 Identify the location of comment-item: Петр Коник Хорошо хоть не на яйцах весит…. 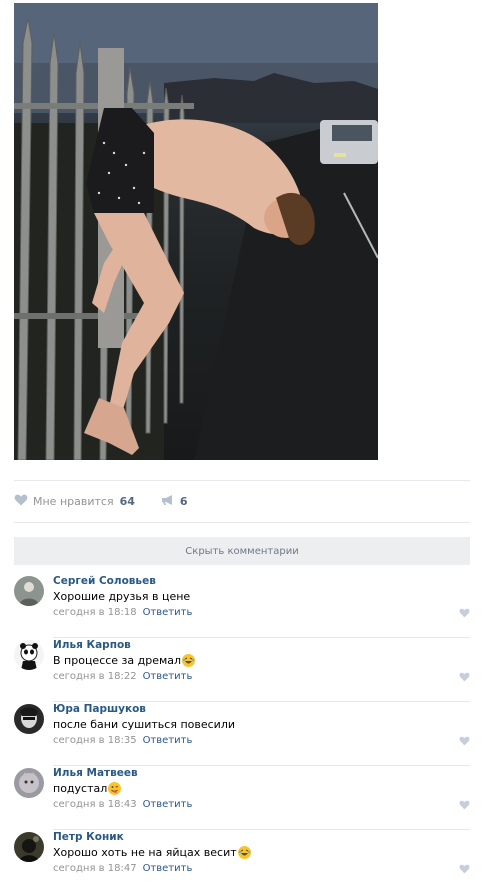
(242, 862).